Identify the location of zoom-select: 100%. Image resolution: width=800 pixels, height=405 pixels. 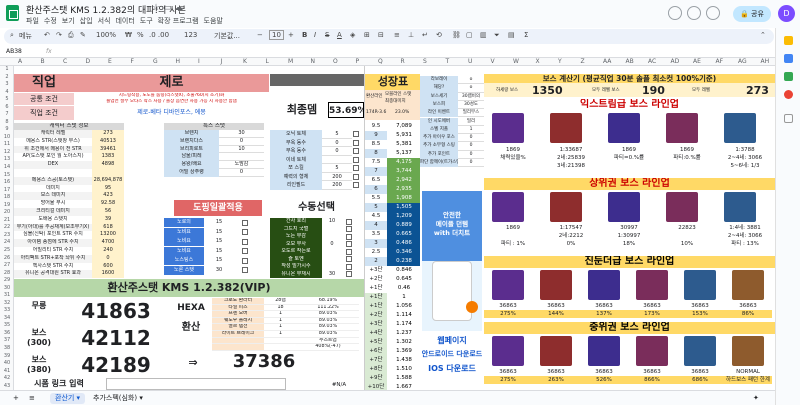
(106, 35).